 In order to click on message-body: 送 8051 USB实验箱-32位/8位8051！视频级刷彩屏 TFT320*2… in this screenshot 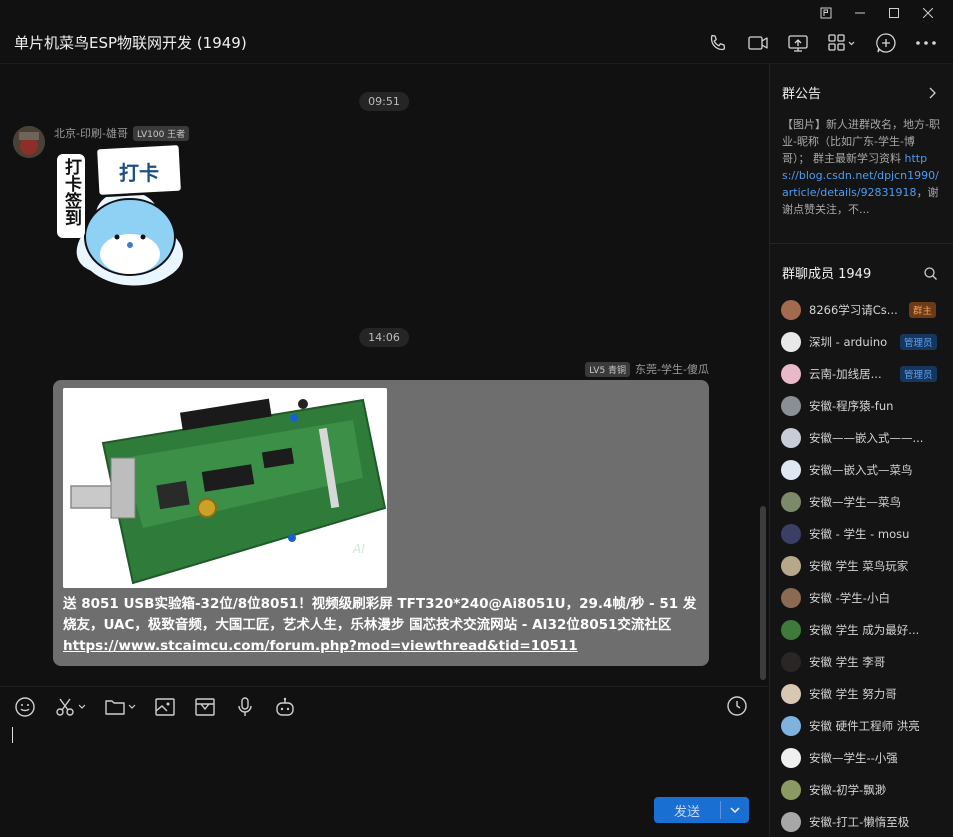, I will do `click(380, 614)`.